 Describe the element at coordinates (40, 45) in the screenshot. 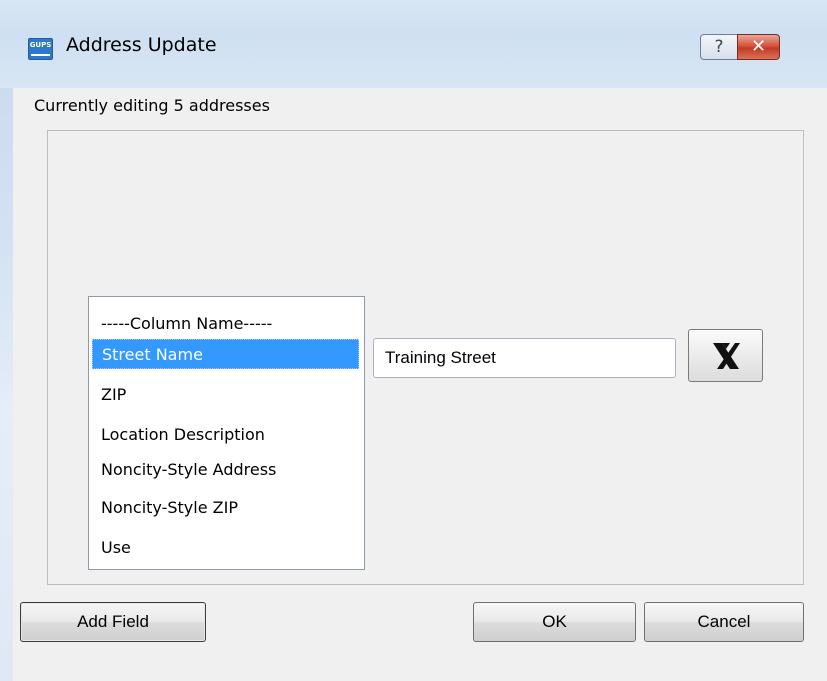

I see `app-icon-label: GUPS` at that location.